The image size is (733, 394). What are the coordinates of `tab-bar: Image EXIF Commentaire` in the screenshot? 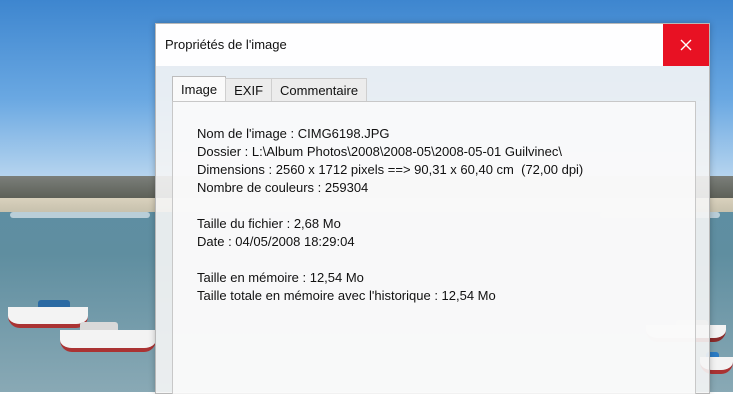 It's located at (270, 89).